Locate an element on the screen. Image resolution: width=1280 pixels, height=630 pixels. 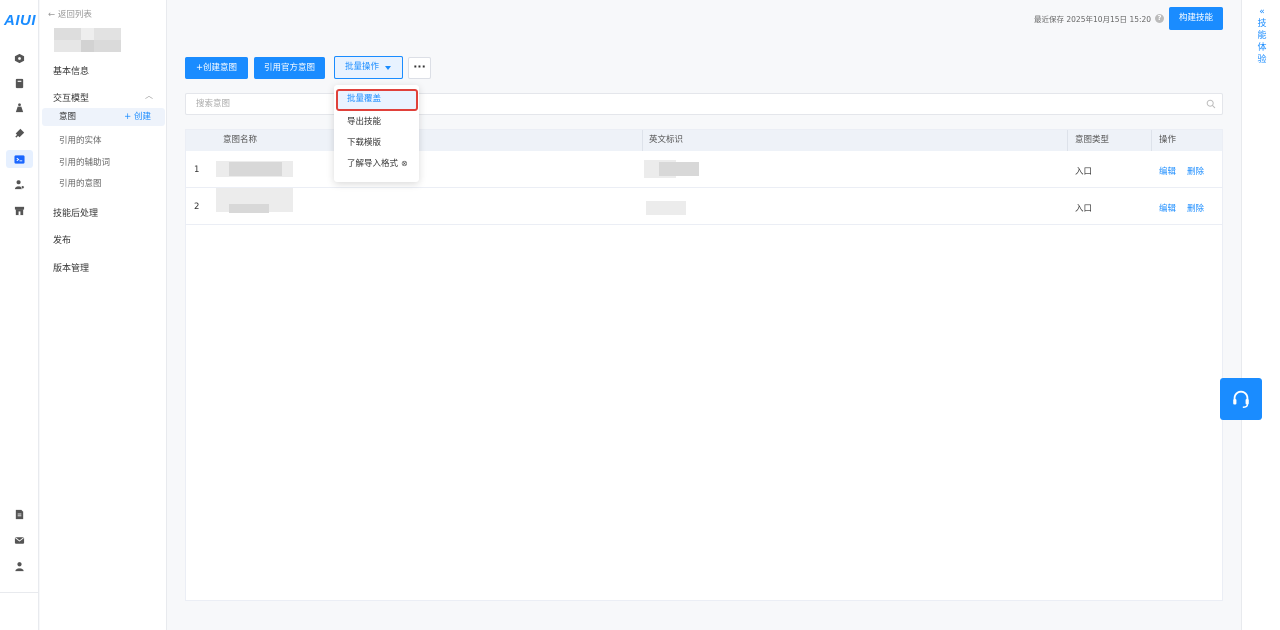
exp-char: 技 is located at coordinates (1262, 24).